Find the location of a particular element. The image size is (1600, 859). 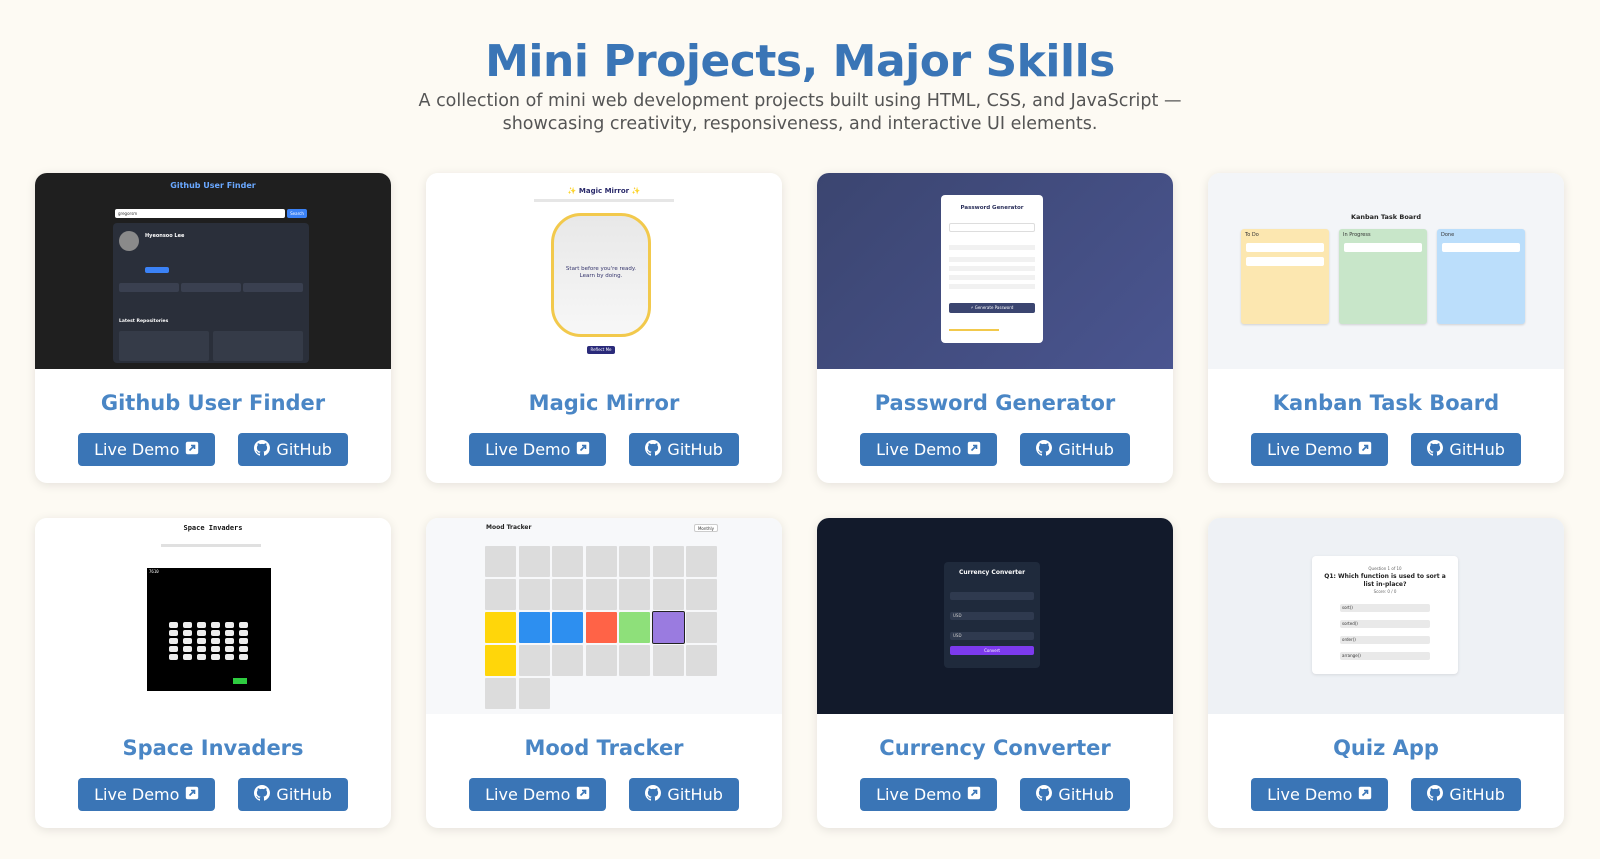

preview-profile-card: Hyeonsoo Lee Latest Repositories is located at coordinates (211, 293).